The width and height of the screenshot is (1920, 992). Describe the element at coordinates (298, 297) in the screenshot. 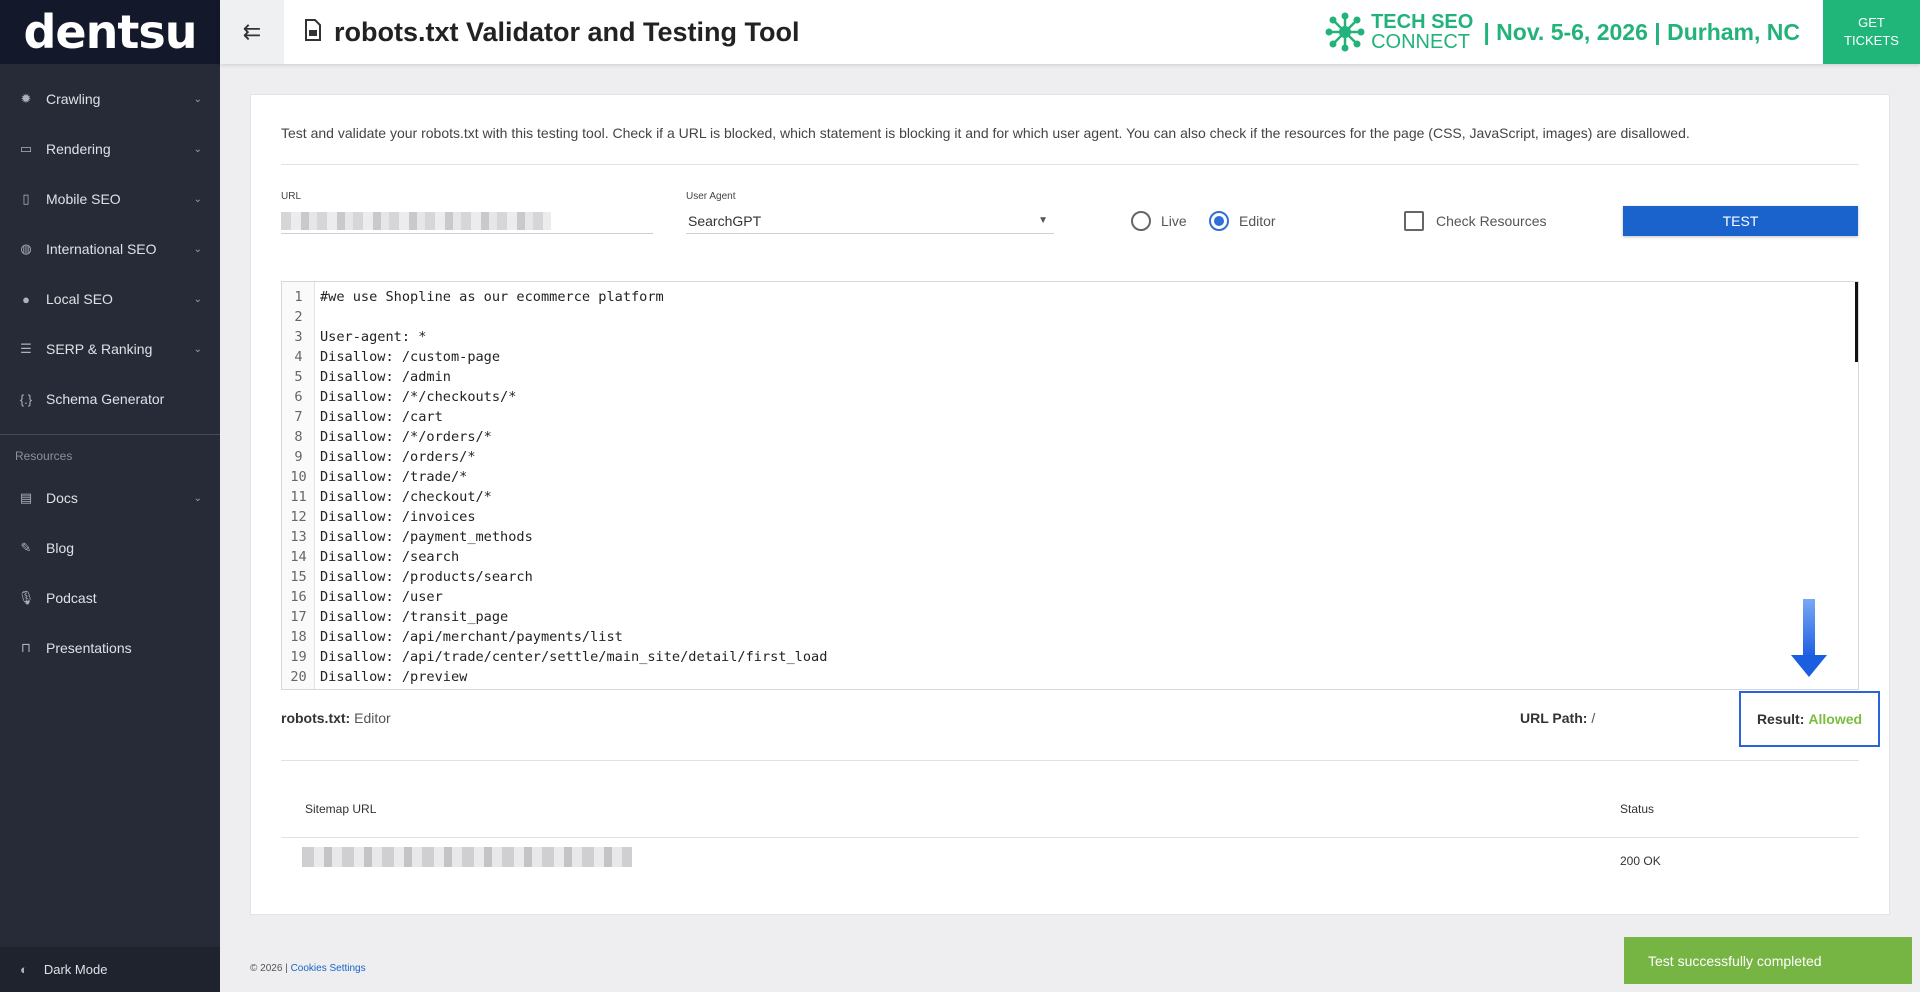

I see `line-number: 1` at that location.